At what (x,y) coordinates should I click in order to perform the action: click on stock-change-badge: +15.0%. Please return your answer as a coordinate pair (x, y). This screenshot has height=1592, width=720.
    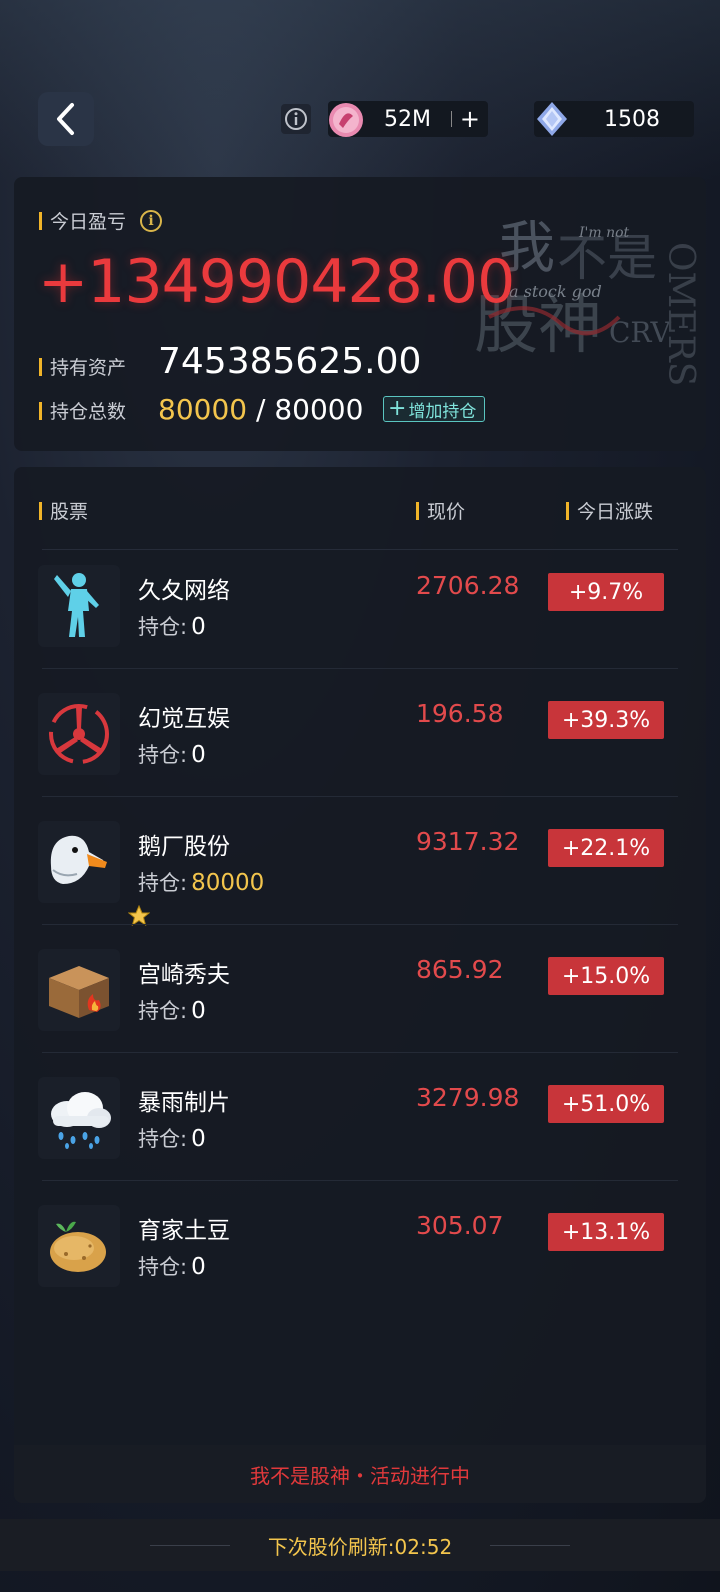
    Looking at the image, I should click on (606, 976).